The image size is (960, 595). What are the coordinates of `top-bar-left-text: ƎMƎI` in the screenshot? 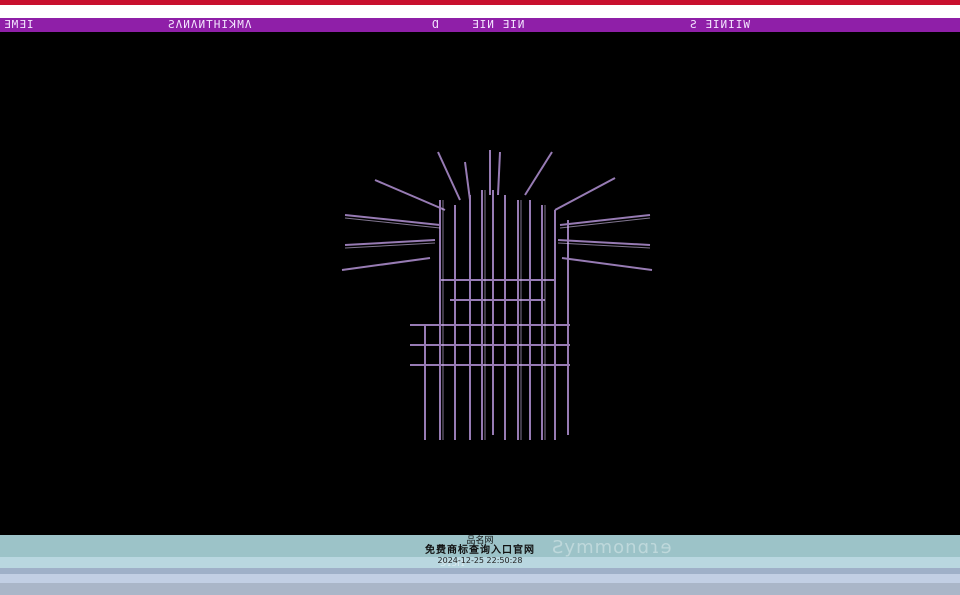 It's located at (19, 24).